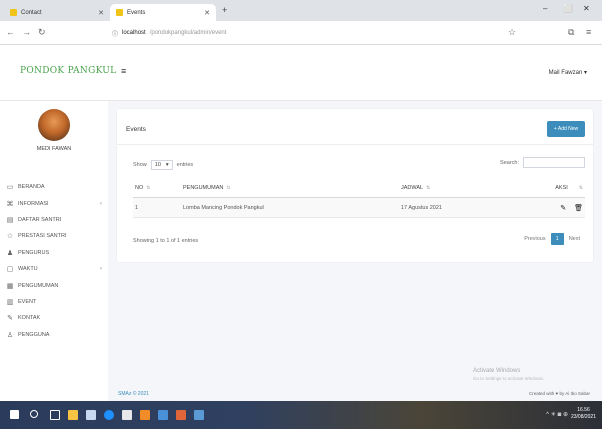 The height and width of the screenshot is (429, 602). I want to click on xampp-icon, so click(145, 415).